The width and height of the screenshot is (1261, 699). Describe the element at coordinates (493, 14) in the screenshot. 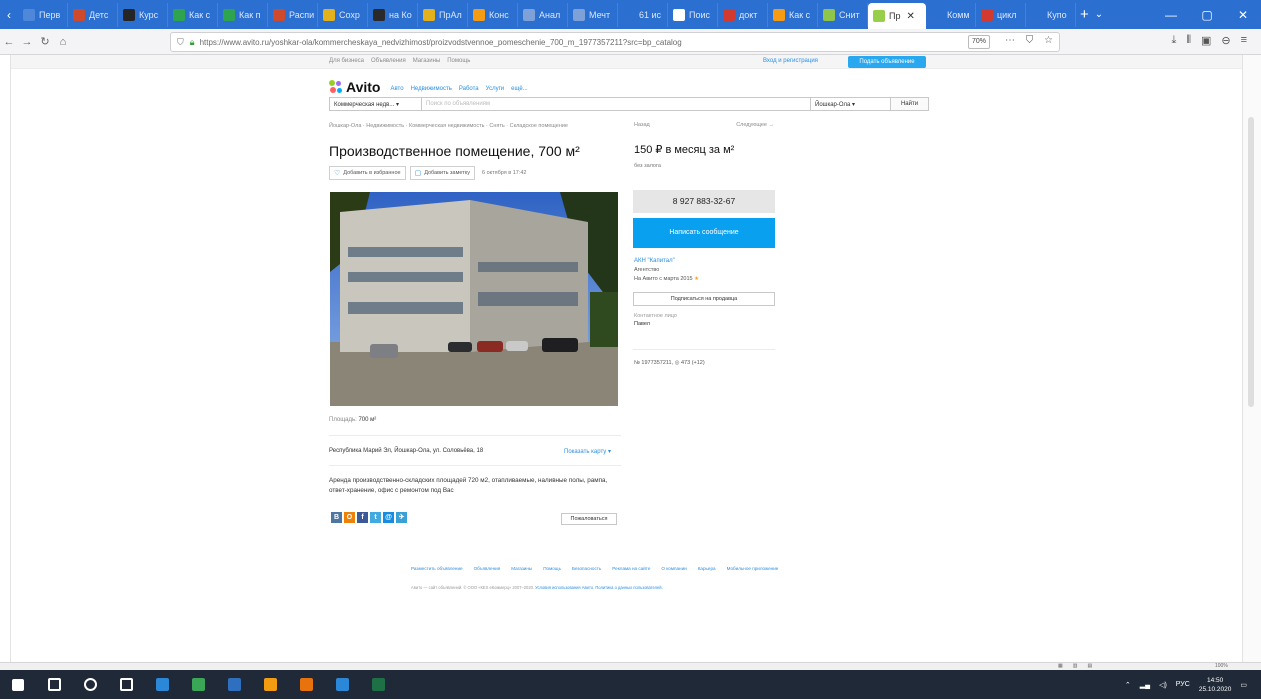

I see `browser-tab: Конс` at that location.